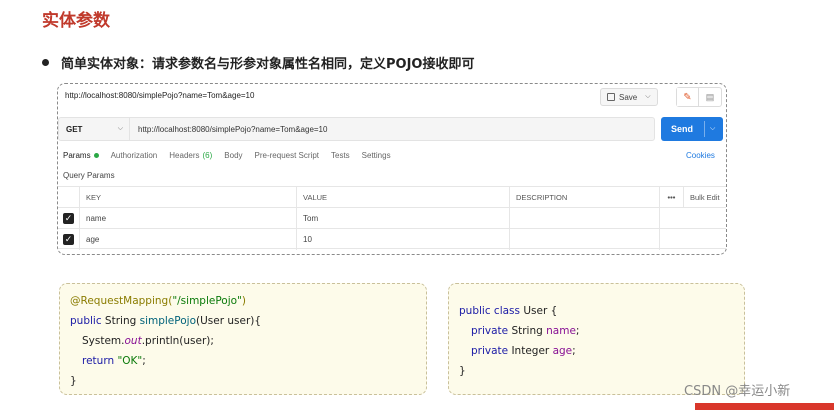 The width and height of the screenshot is (834, 410). Describe the element at coordinates (45, 62) in the screenshot. I see `bullet-dot-icon` at that location.